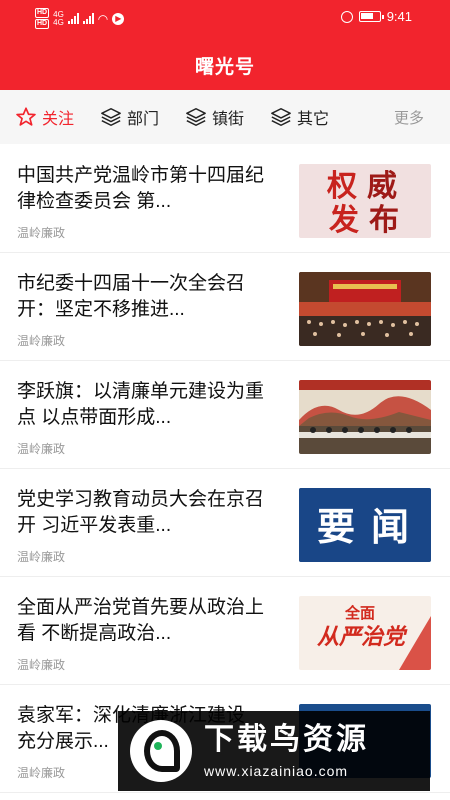 Image resolution: width=450 pixels, height=800 pixels. What do you see at coordinates (343, 220) in the screenshot?
I see `svg-text: 发` at bounding box center [343, 220].